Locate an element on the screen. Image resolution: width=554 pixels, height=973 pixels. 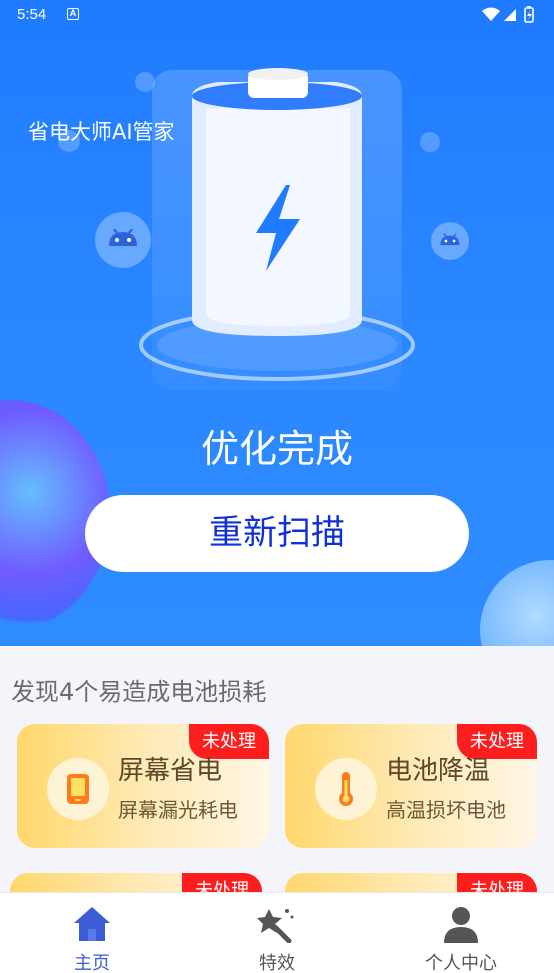
tab-home: 主页 is located at coordinates (92, 933).